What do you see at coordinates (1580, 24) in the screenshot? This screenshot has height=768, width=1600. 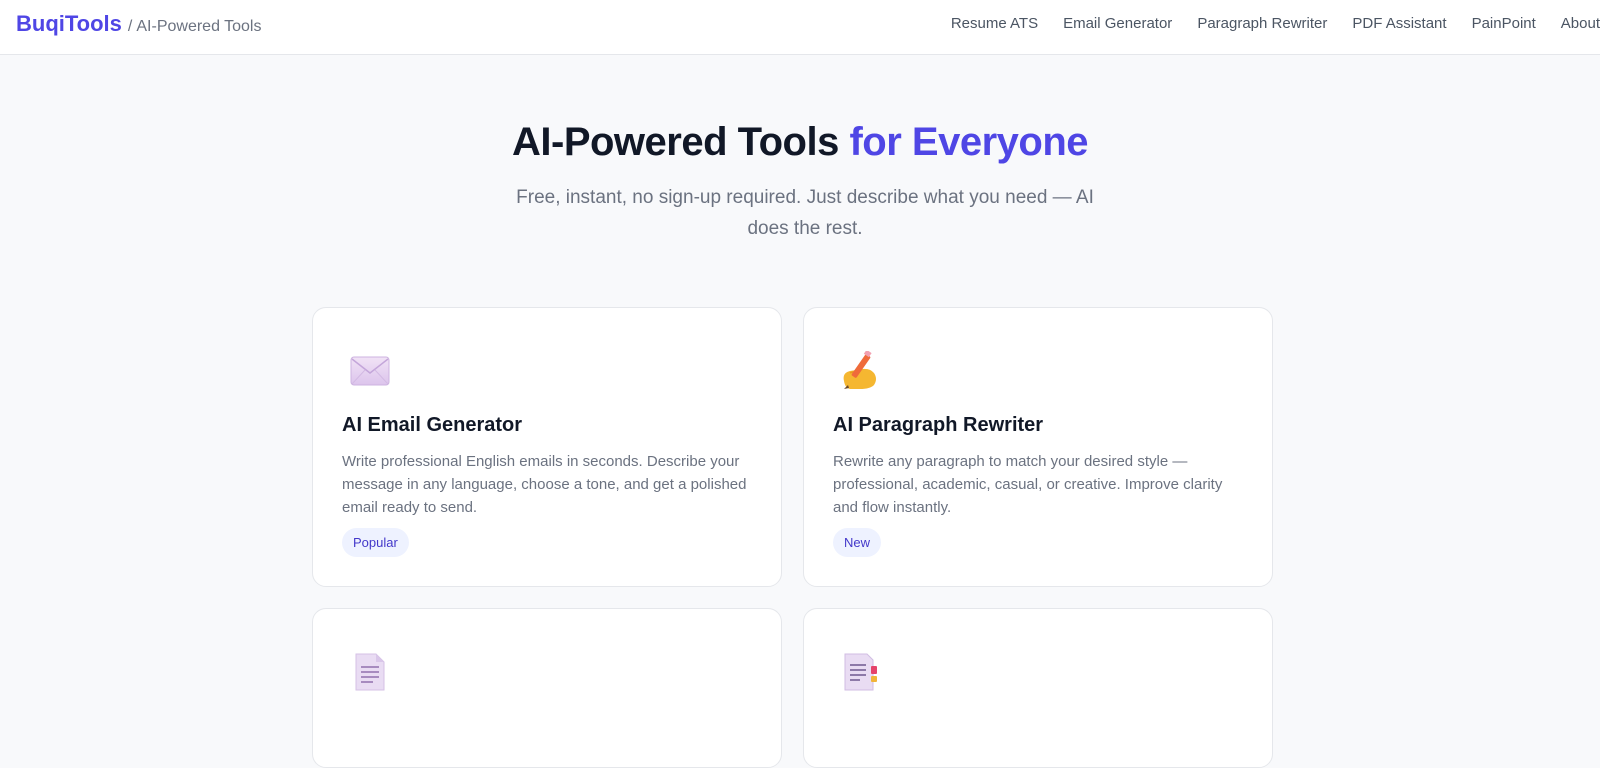 I see `nav-link-about: About` at bounding box center [1580, 24].